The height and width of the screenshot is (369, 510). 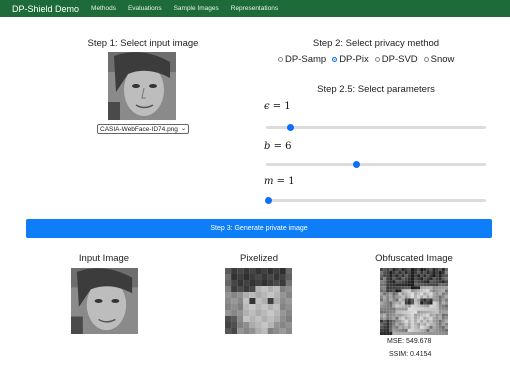 What do you see at coordinates (142, 86) in the screenshot?
I see `input-image-preview` at bounding box center [142, 86].